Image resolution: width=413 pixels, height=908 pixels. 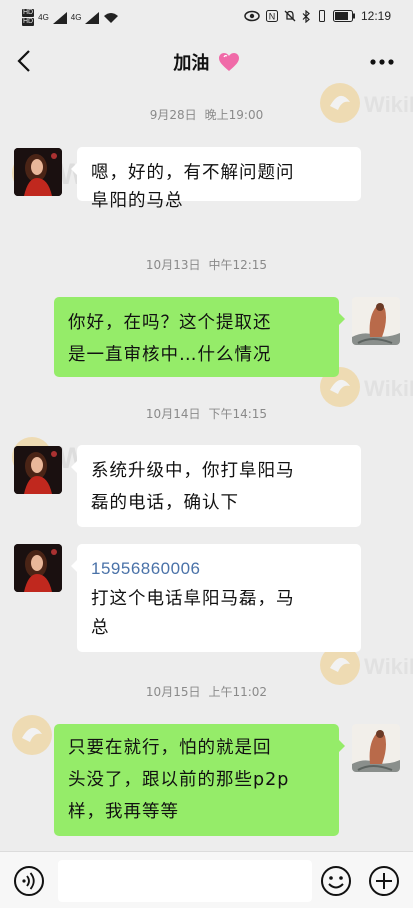 I want to click on sim-badges: HD HD, so click(x=28, y=17).